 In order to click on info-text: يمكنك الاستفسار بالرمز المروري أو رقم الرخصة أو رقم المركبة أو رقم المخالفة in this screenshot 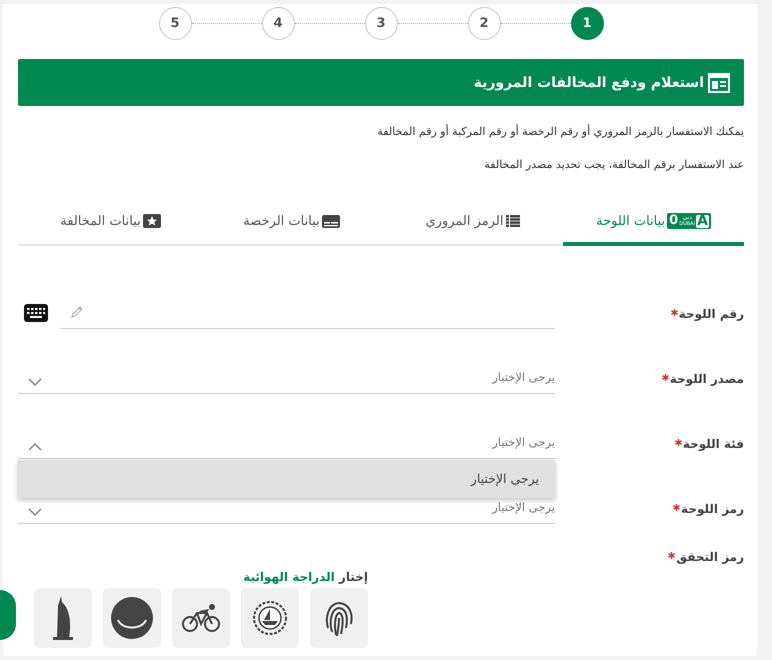, I will do `click(560, 132)`.